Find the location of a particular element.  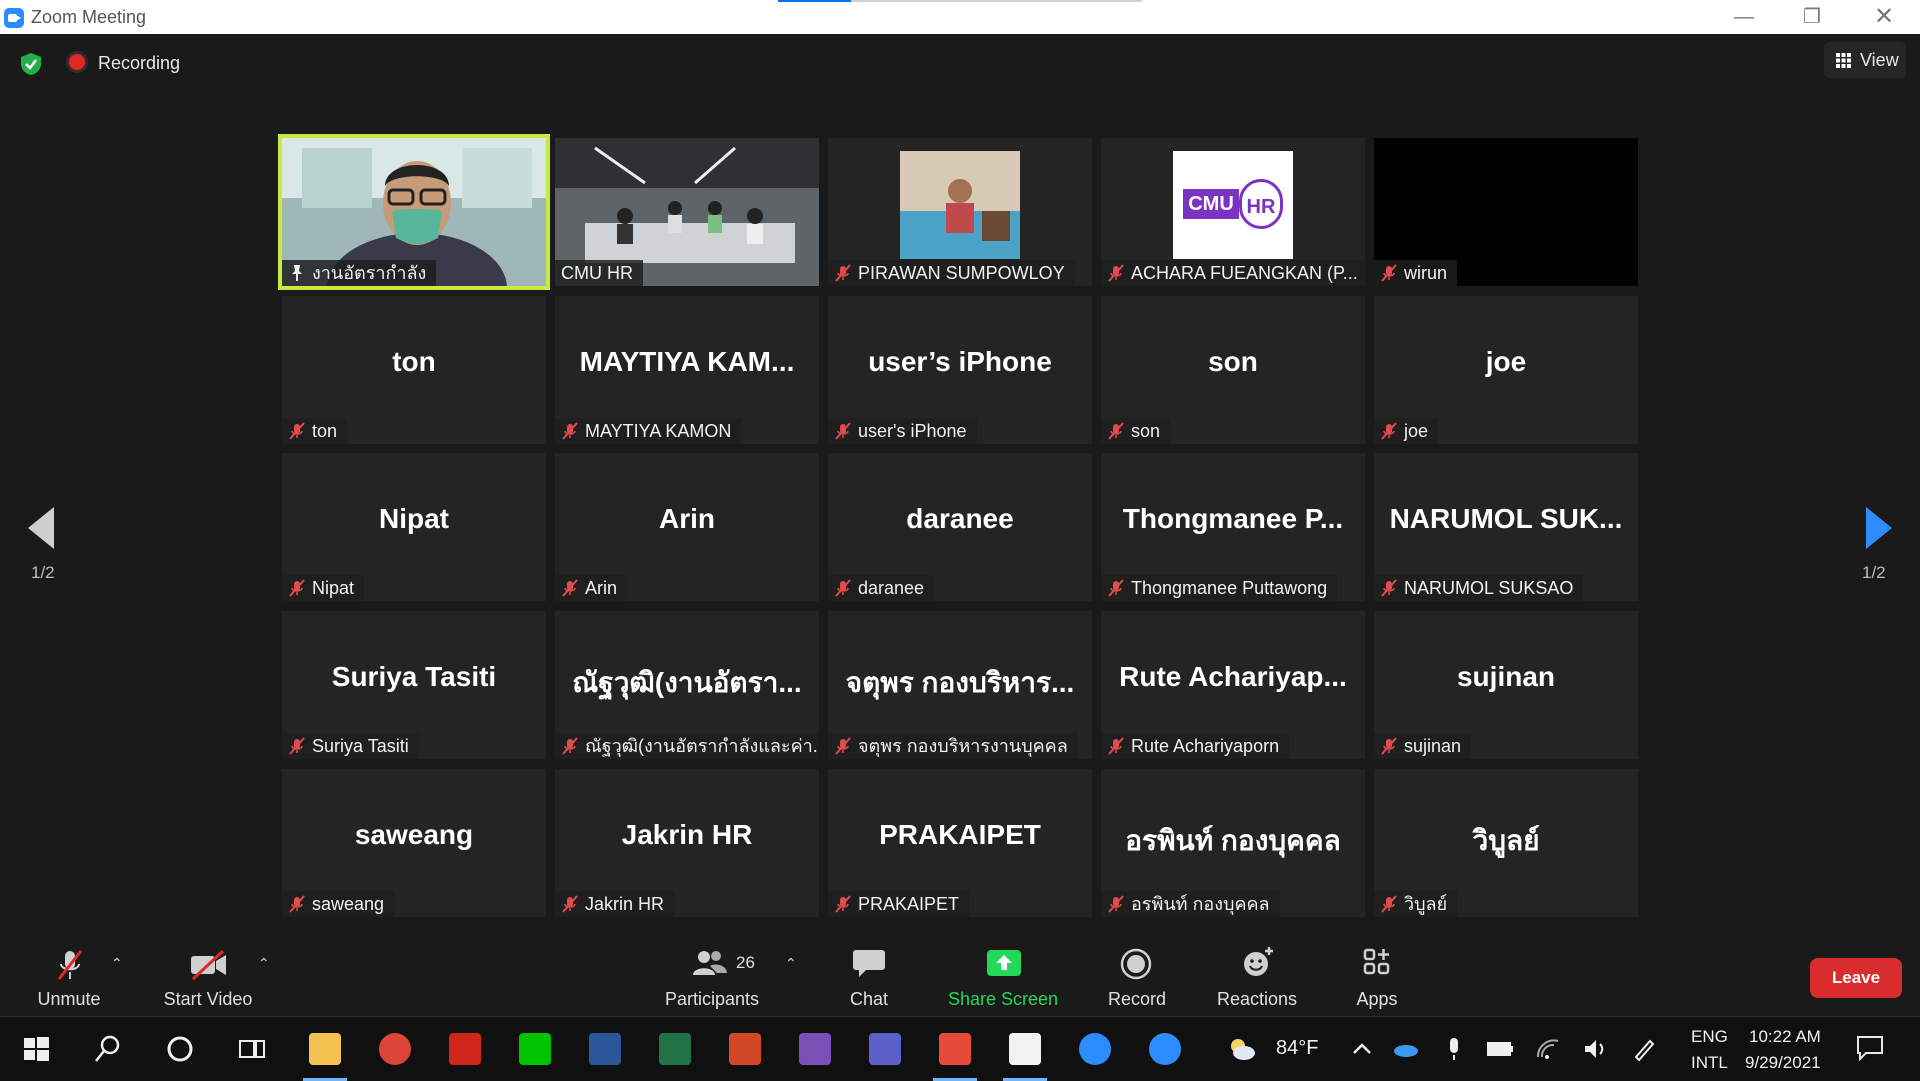

tray-overflow-chevron-icon is located at coordinates (1362, 1049).